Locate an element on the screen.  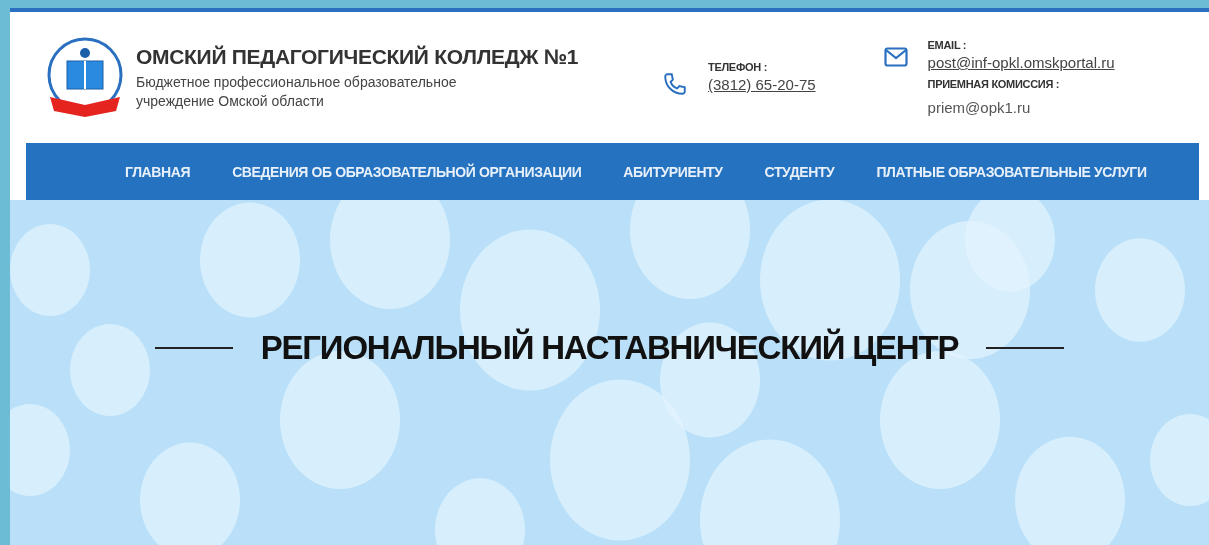
admissions-label: ПРИЕМНАЯ КОМИССИЯ : is located at coordinates (994, 84).